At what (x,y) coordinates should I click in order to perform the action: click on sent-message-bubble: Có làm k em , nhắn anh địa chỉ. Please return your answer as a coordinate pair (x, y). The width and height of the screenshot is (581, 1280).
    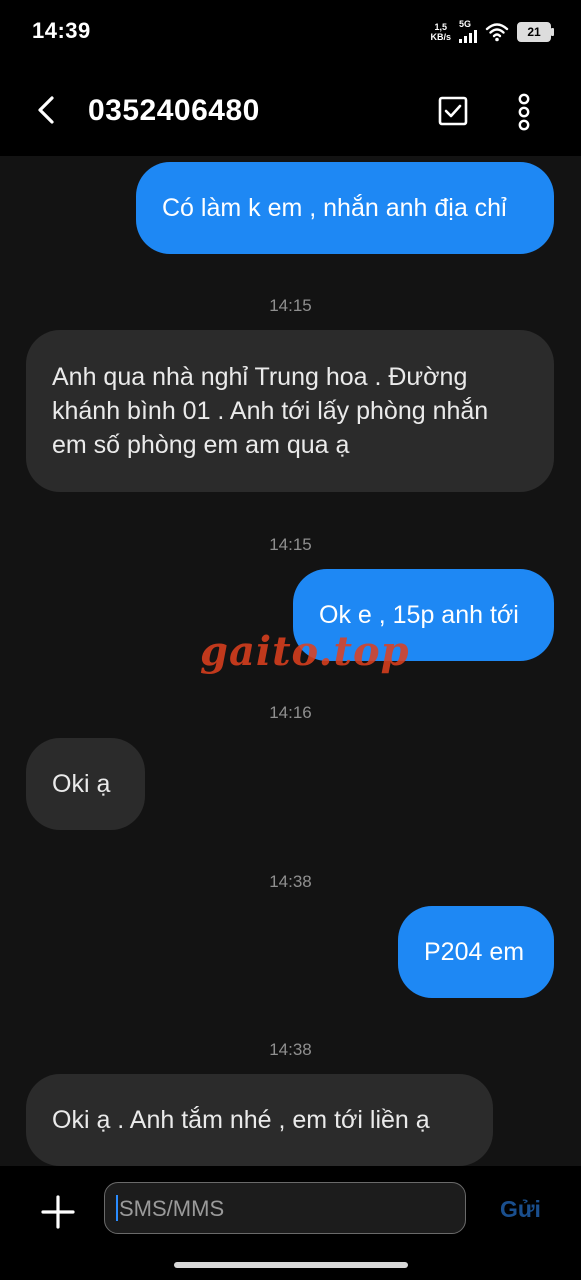
    Looking at the image, I should click on (345, 208).